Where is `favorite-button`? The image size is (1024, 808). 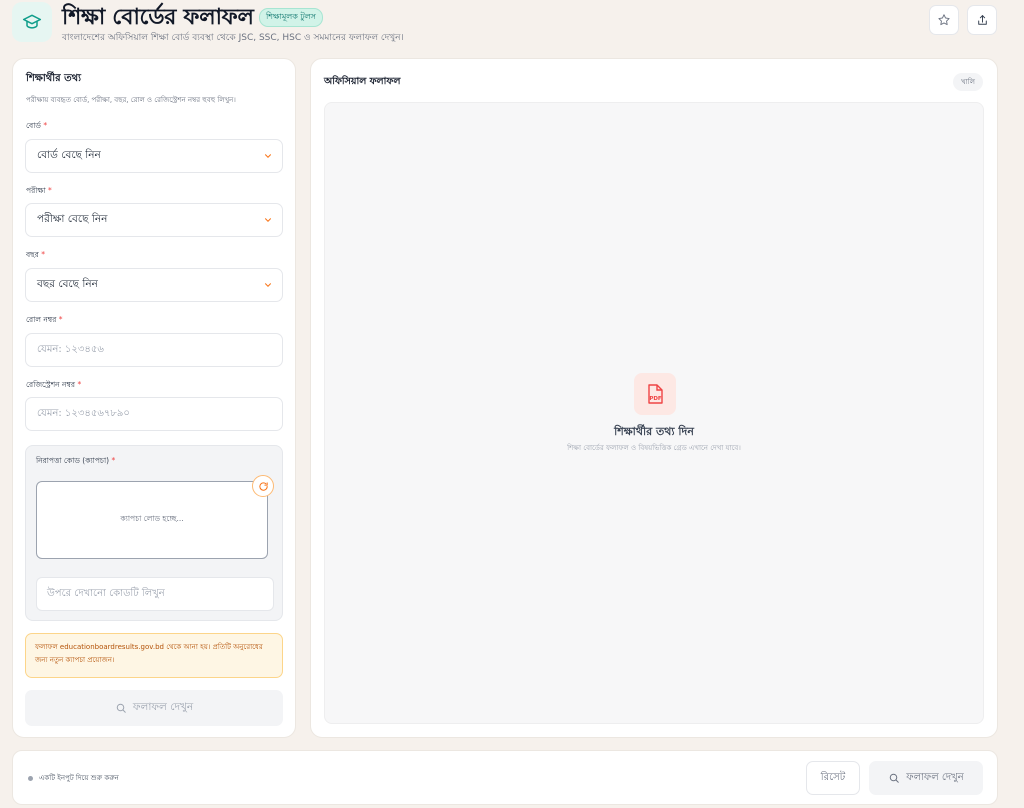 favorite-button is located at coordinates (944, 20).